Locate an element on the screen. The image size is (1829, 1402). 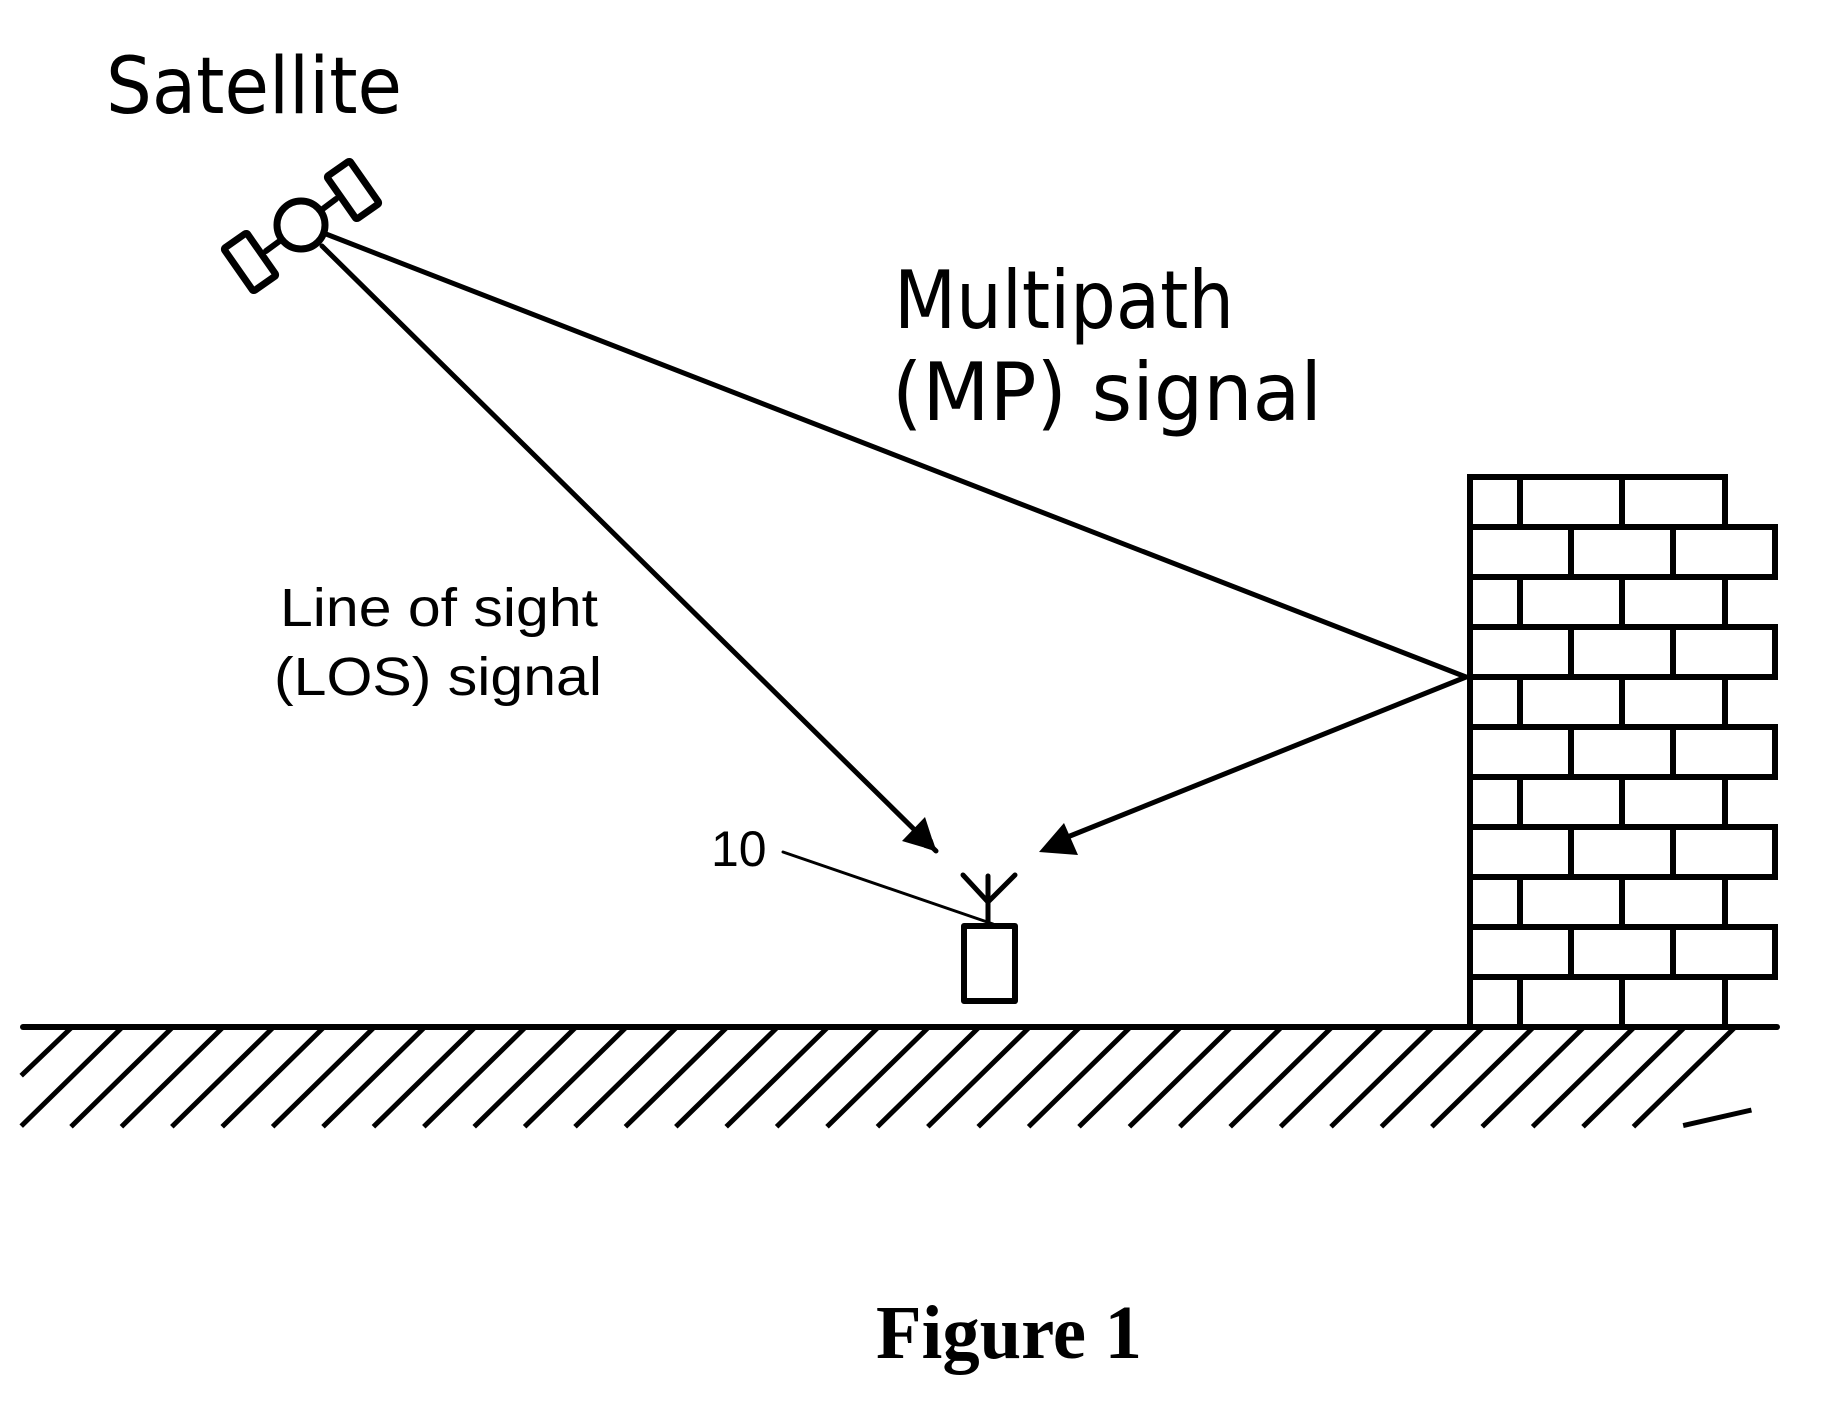
satellite-panel-upper is located at coordinates (353, 190).